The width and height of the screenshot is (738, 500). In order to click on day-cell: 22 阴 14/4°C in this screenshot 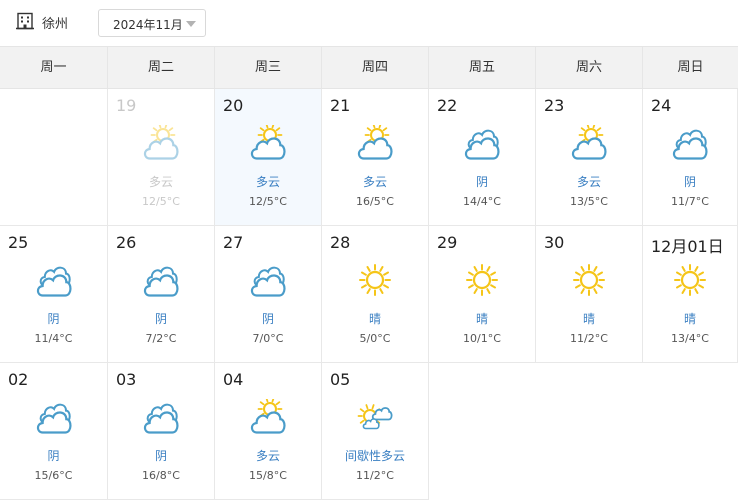, I will do `click(482, 157)`.